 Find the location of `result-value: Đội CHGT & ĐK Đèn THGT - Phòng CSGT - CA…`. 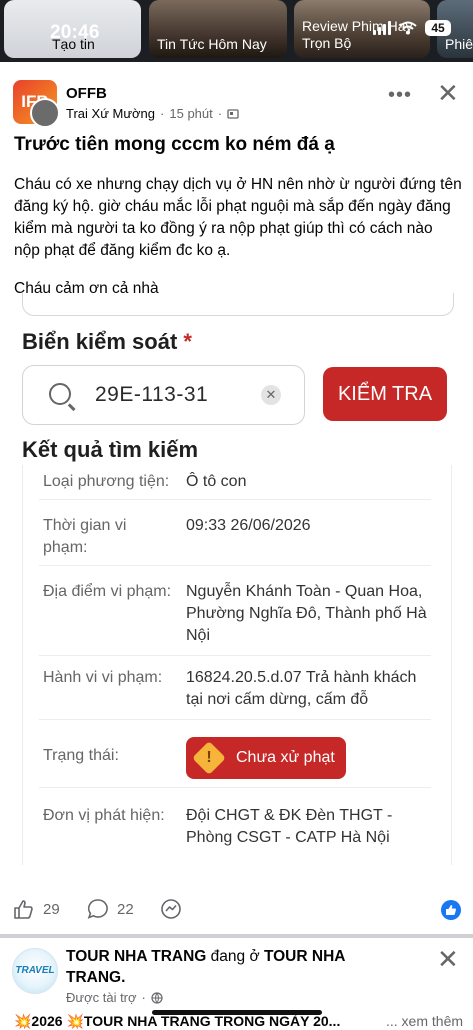

result-value: Đội CHGT & ĐK Đèn THGT - Phòng CSGT - CA… is located at coordinates (289, 826).